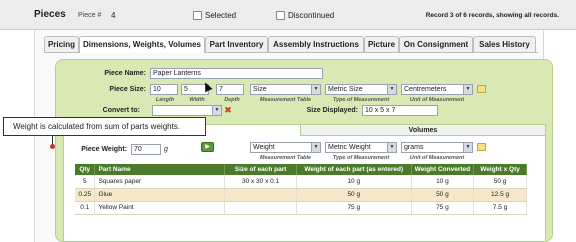 The width and height of the screenshot is (576, 242). Describe the element at coordinates (260, 169) in the screenshot. I see `column-header-size: Size of each part` at that location.